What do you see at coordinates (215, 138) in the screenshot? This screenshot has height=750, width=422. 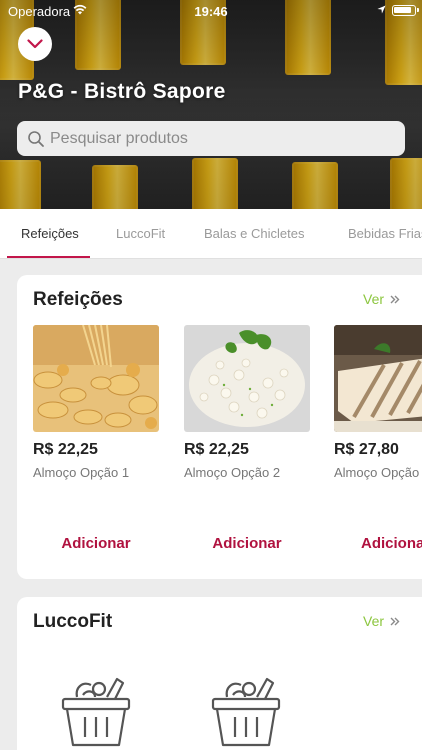 I see `search-input` at bounding box center [215, 138].